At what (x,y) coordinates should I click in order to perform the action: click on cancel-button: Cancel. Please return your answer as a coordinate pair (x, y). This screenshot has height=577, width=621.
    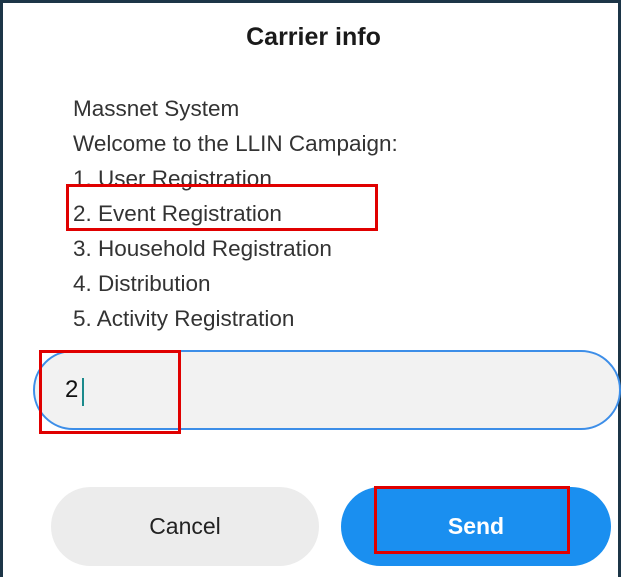
    Looking at the image, I should click on (185, 526).